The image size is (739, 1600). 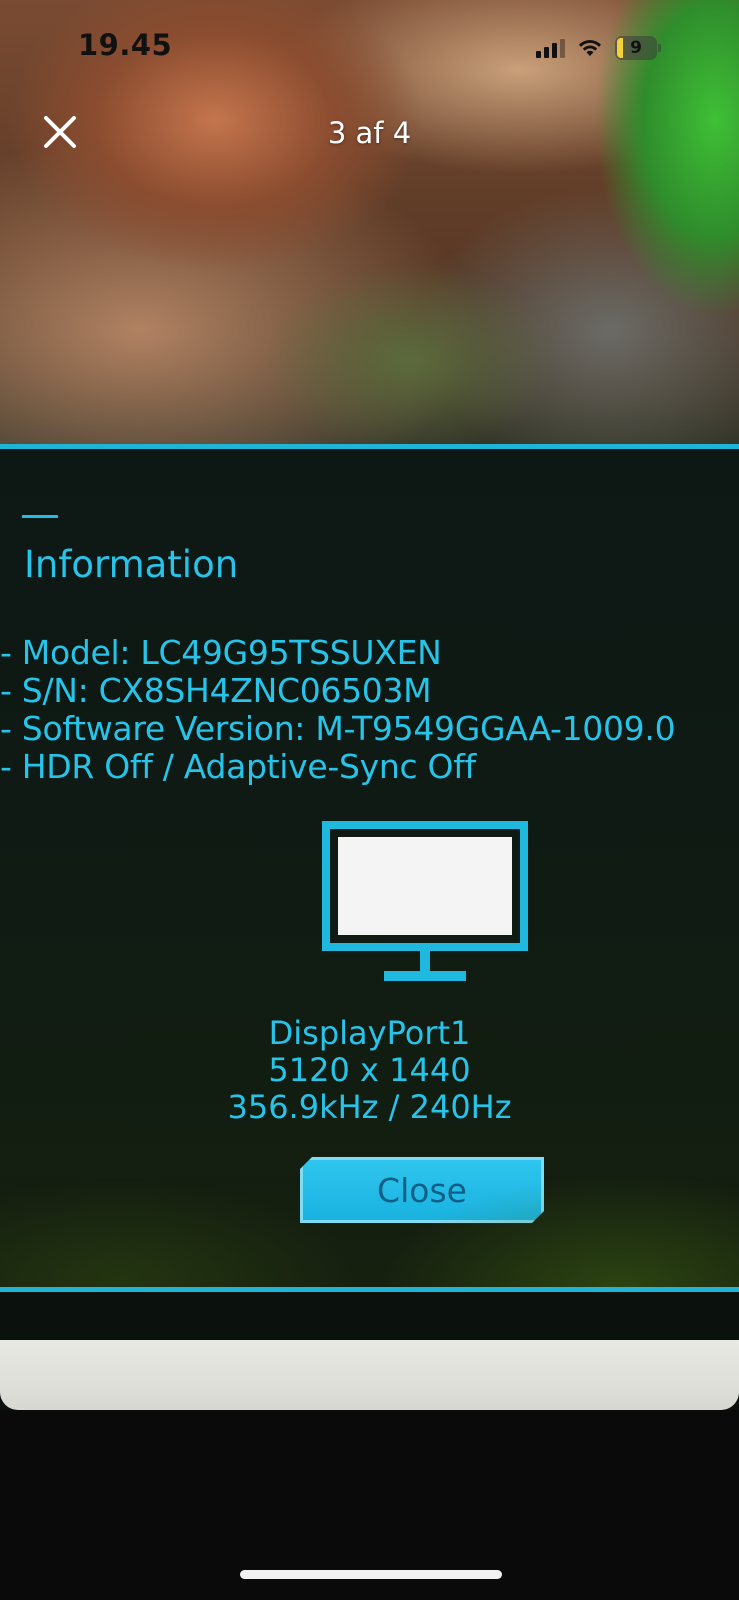 What do you see at coordinates (40, 516) in the screenshot?
I see `title-dash` at bounding box center [40, 516].